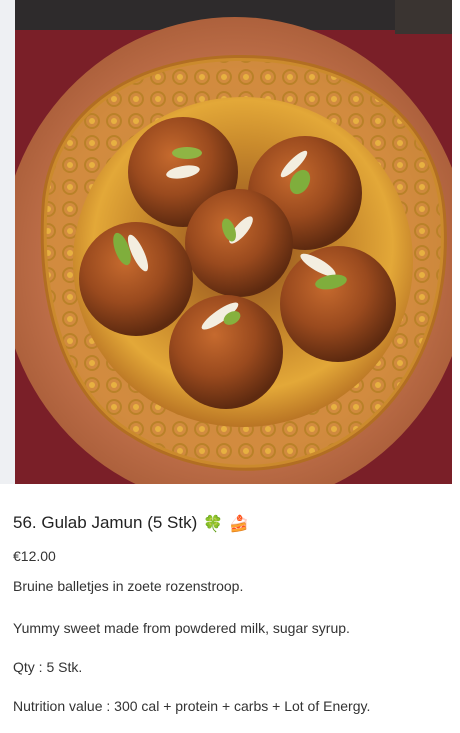  I want to click on left-margin-strip, so click(7, 242).